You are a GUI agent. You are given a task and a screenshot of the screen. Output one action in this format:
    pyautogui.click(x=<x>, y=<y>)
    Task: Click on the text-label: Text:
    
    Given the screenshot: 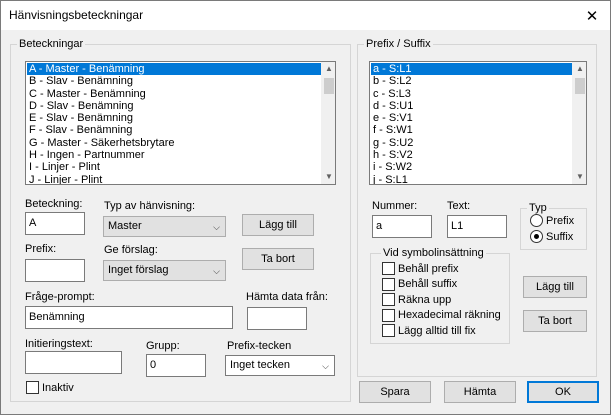 What is the action you would take?
    pyautogui.click(x=459, y=206)
    